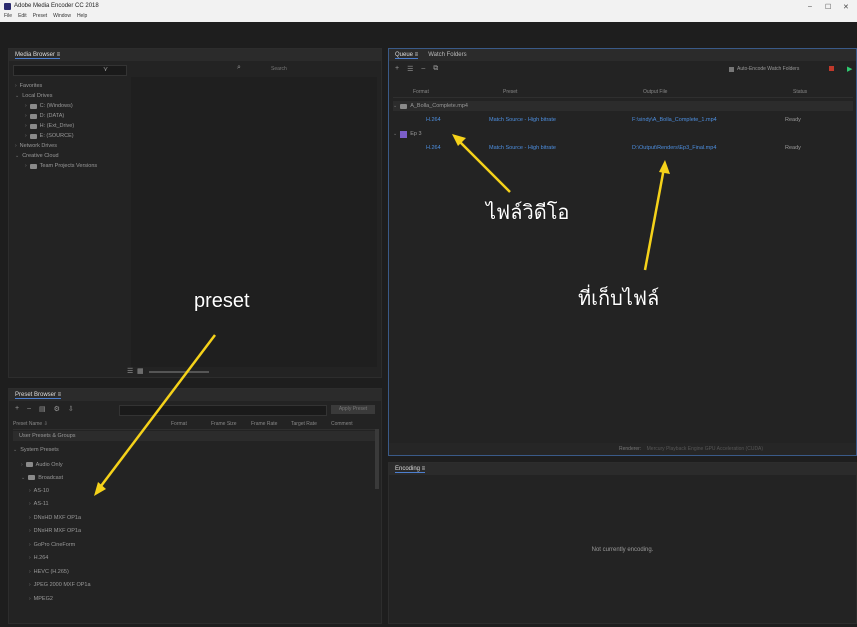 The image size is (857, 627). What do you see at coordinates (423, 69) in the screenshot?
I see `remove-icon: –` at bounding box center [423, 69].